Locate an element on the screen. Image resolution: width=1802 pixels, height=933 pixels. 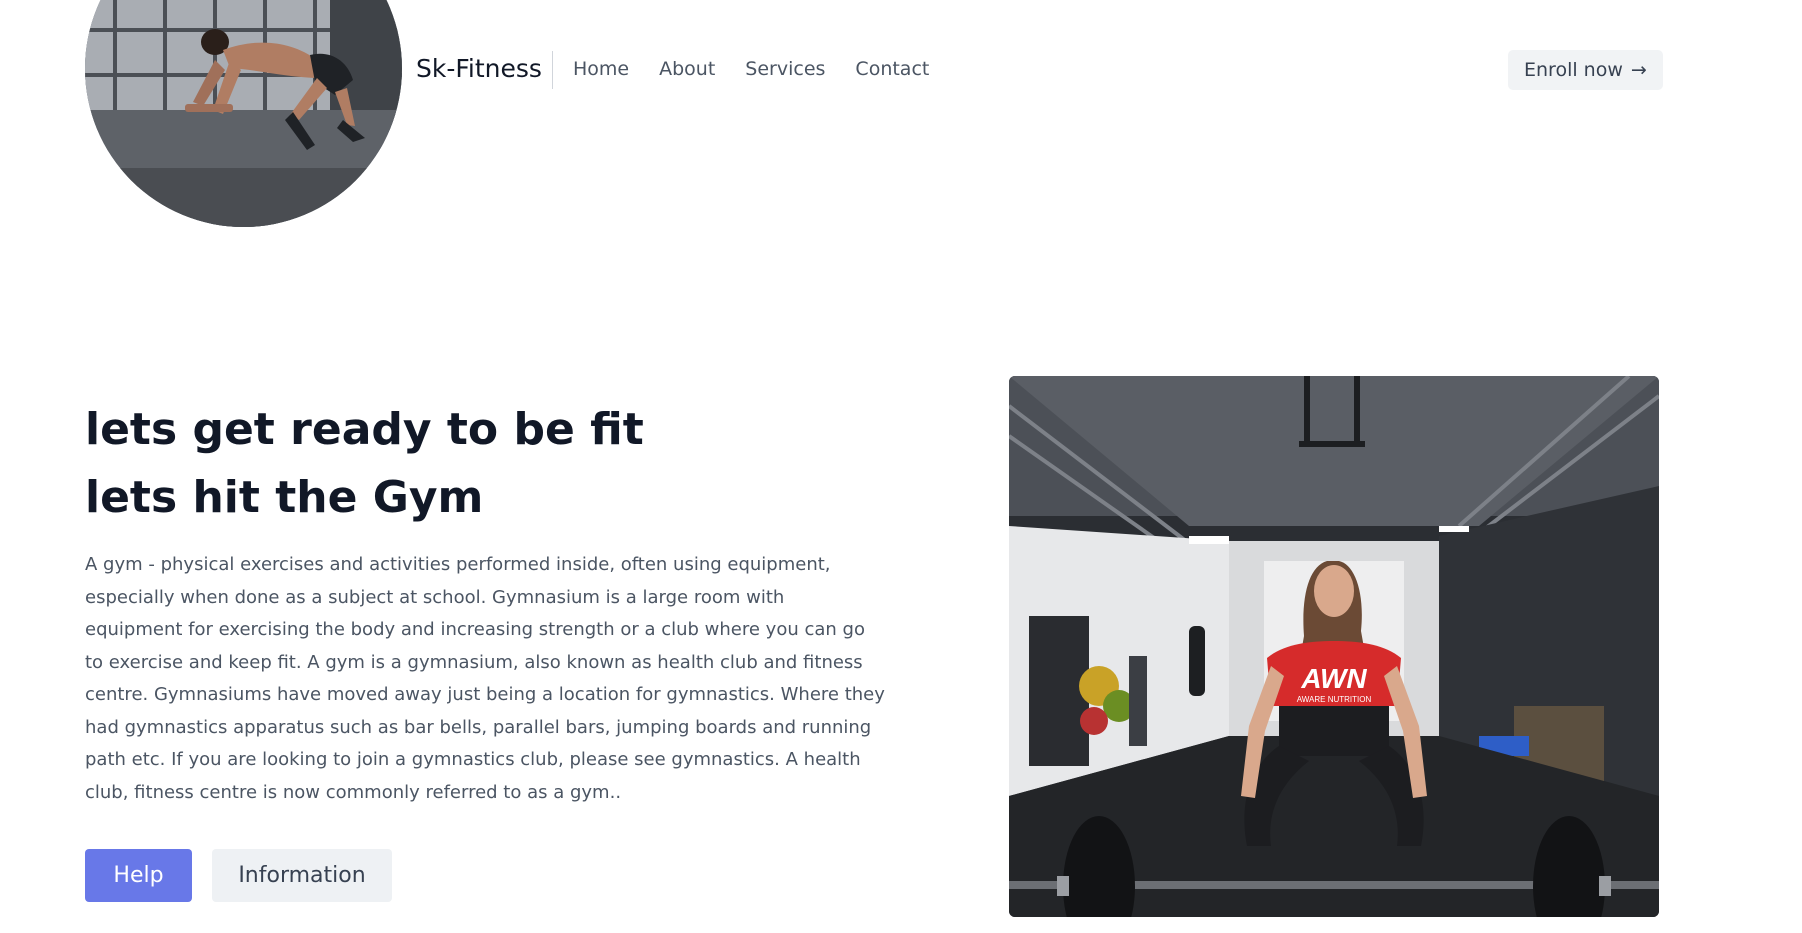
hero-title-line-1: lets get ready to be fit is located at coordinates (364, 429).